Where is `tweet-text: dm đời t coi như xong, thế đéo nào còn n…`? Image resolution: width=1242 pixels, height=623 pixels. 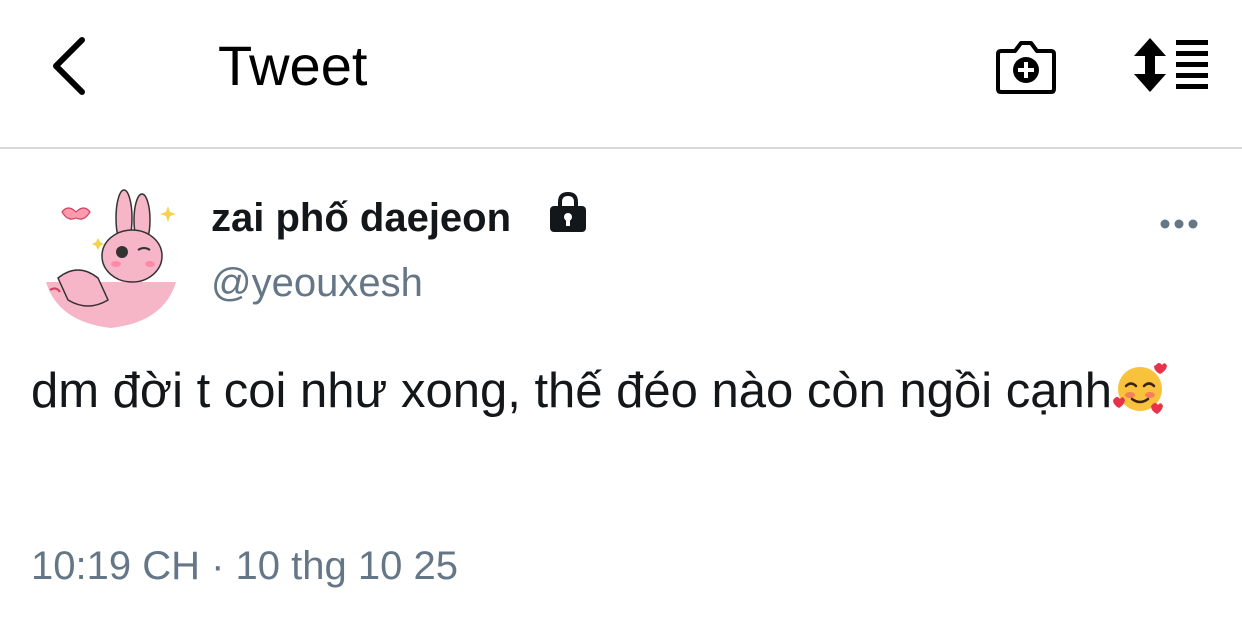 tweet-text: dm đời t coi như xong, thế đéo nào còn n… is located at coordinates (621, 391).